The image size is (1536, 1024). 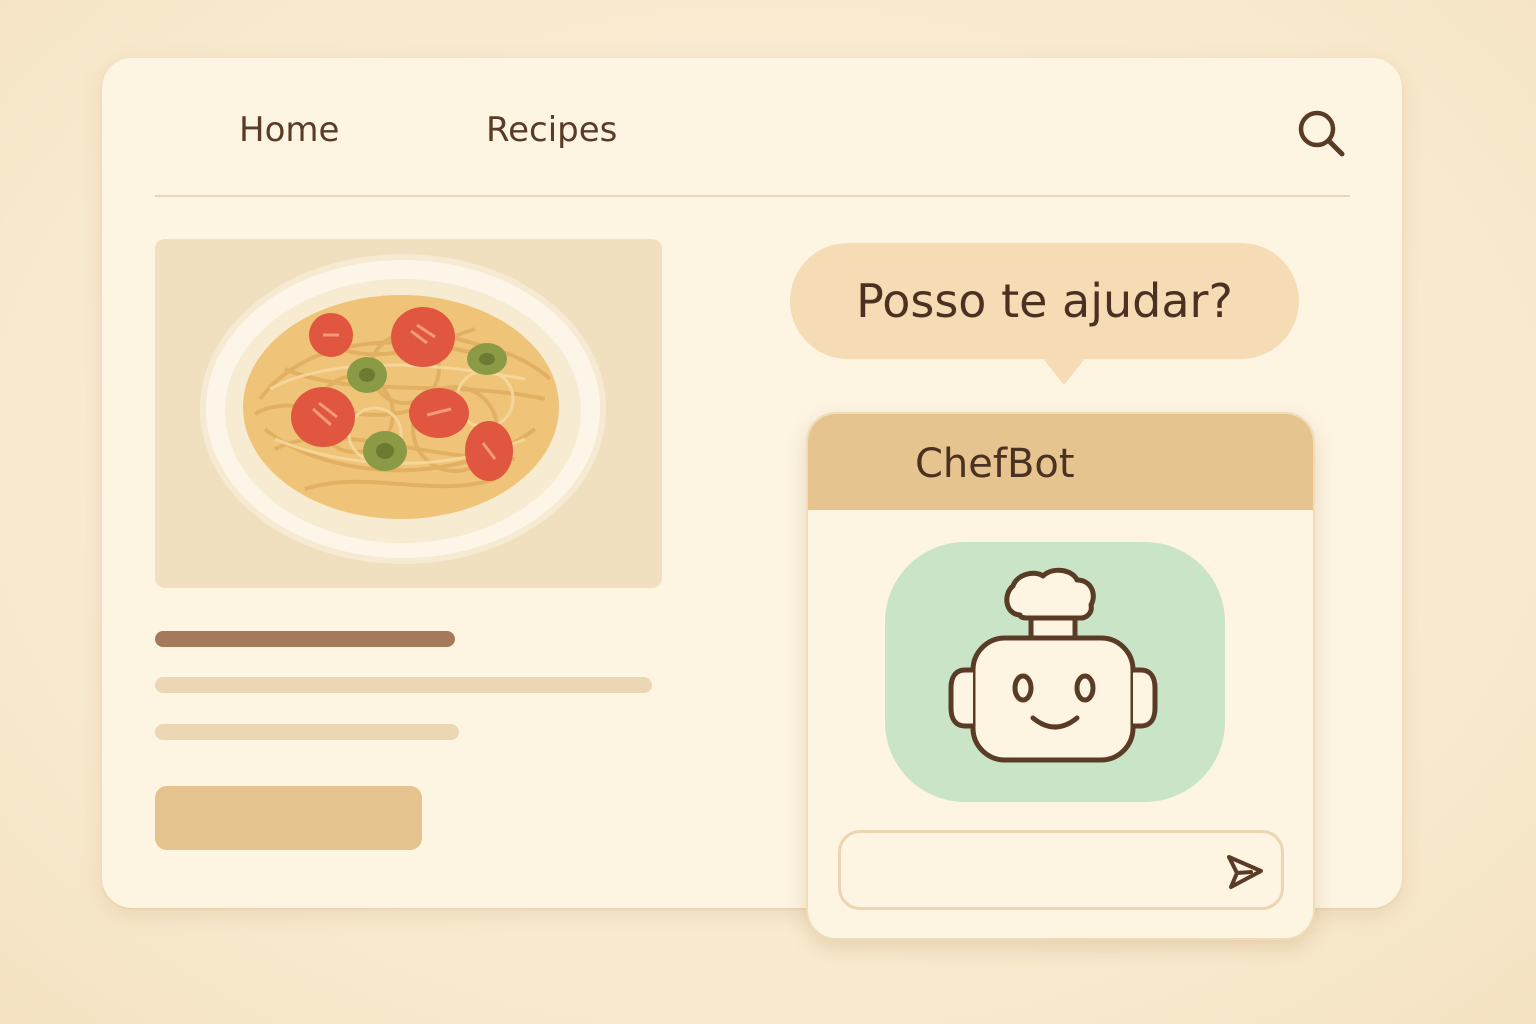 I want to click on nav-home-link: Home, so click(x=289, y=130).